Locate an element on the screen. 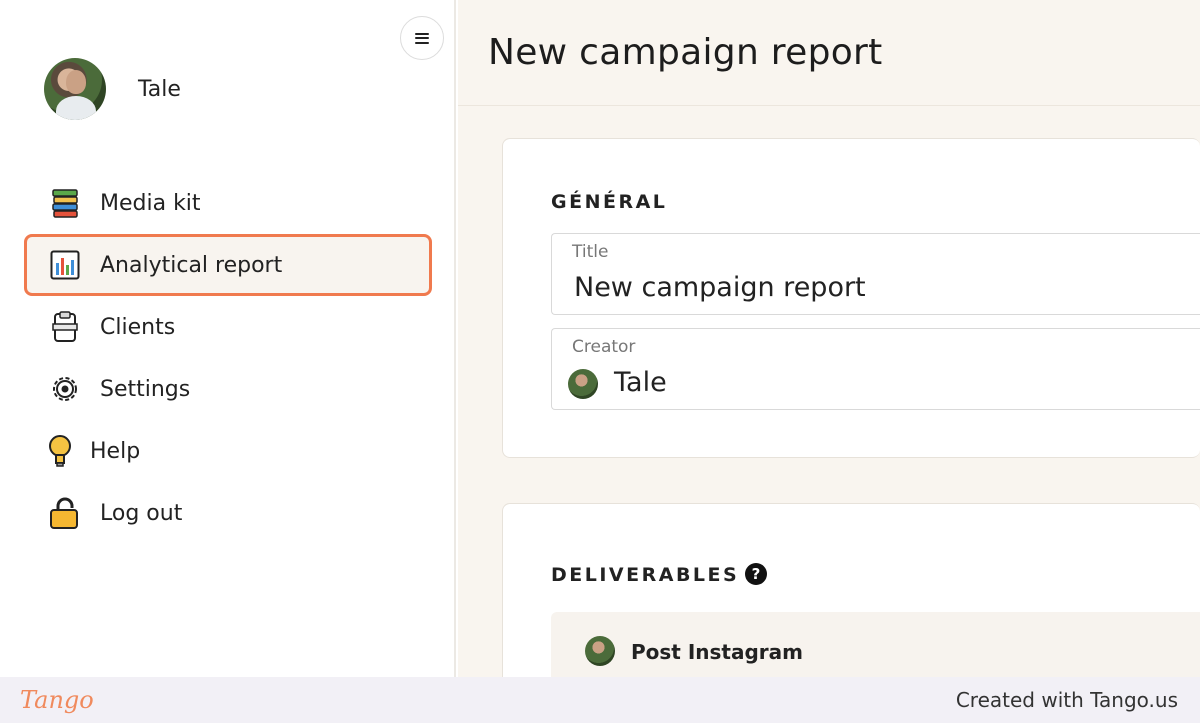 The width and height of the screenshot is (1200, 723). sidebar-item-settings: Settings is located at coordinates (228, 389).